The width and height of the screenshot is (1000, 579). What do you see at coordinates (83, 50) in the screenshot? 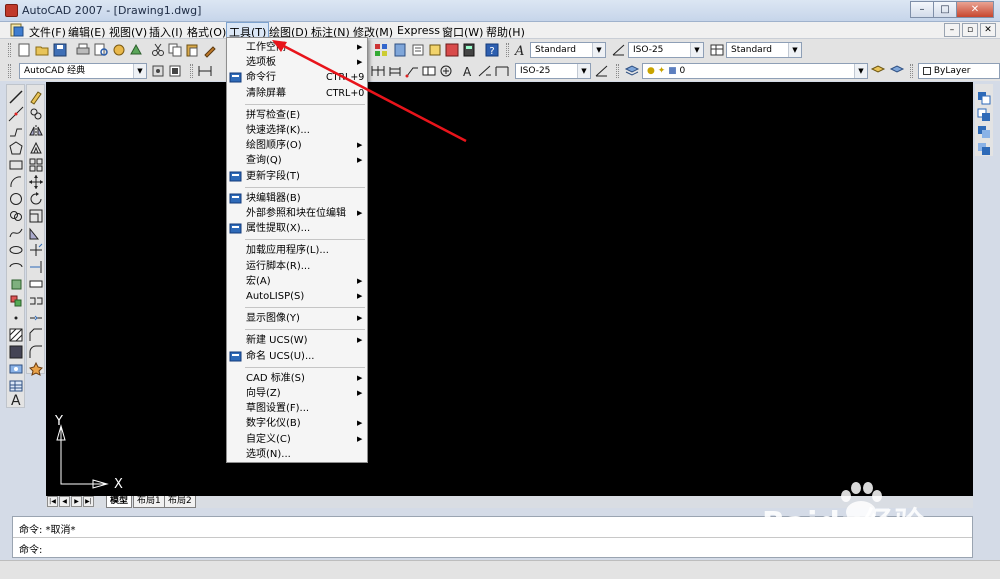
I see `plot-icon` at bounding box center [83, 50].